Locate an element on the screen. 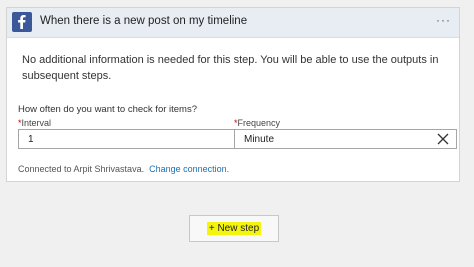 Image resolution: width=474 pixels, height=267 pixels. change-connection-link: Change connection. is located at coordinates (189, 169).